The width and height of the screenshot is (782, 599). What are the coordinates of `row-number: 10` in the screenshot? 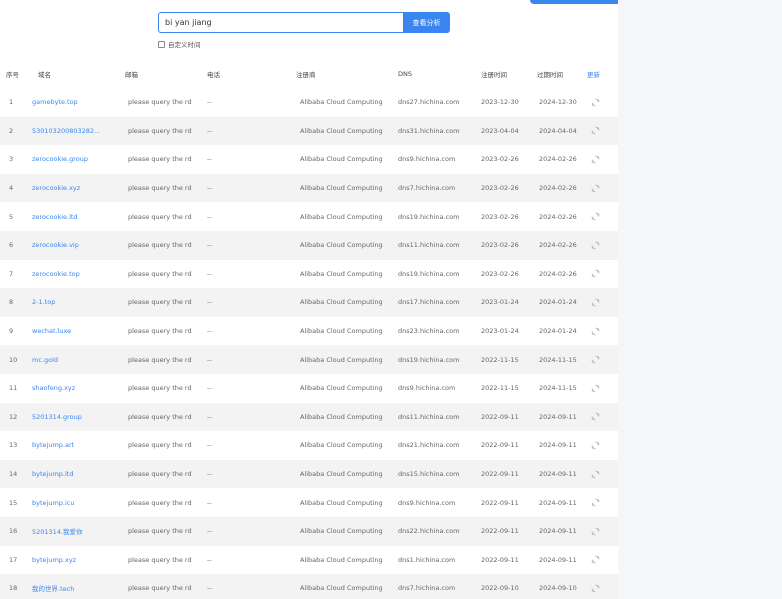 It's located at (16, 359).